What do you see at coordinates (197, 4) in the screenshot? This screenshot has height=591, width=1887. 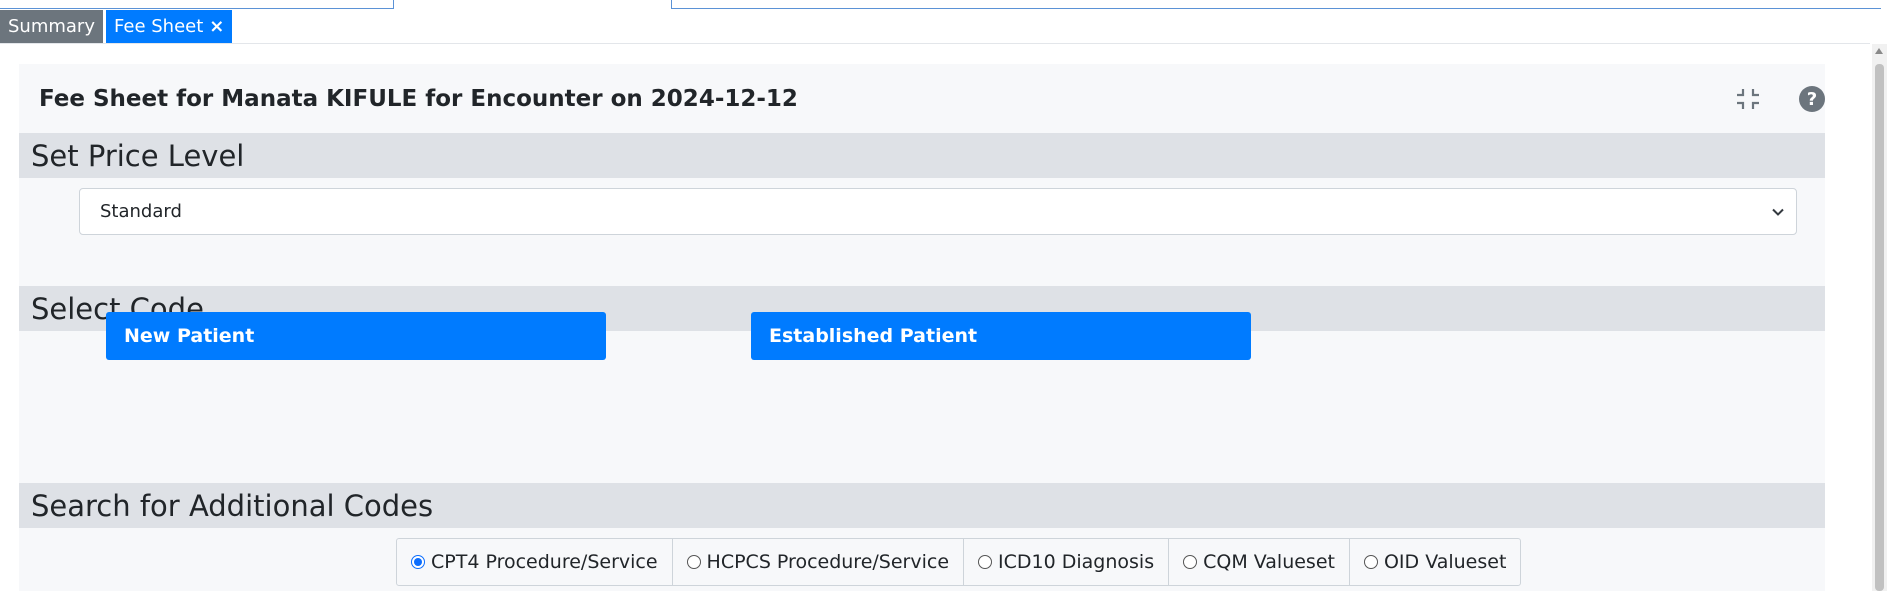 I see `frame-line-left` at bounding box center [197, 4].